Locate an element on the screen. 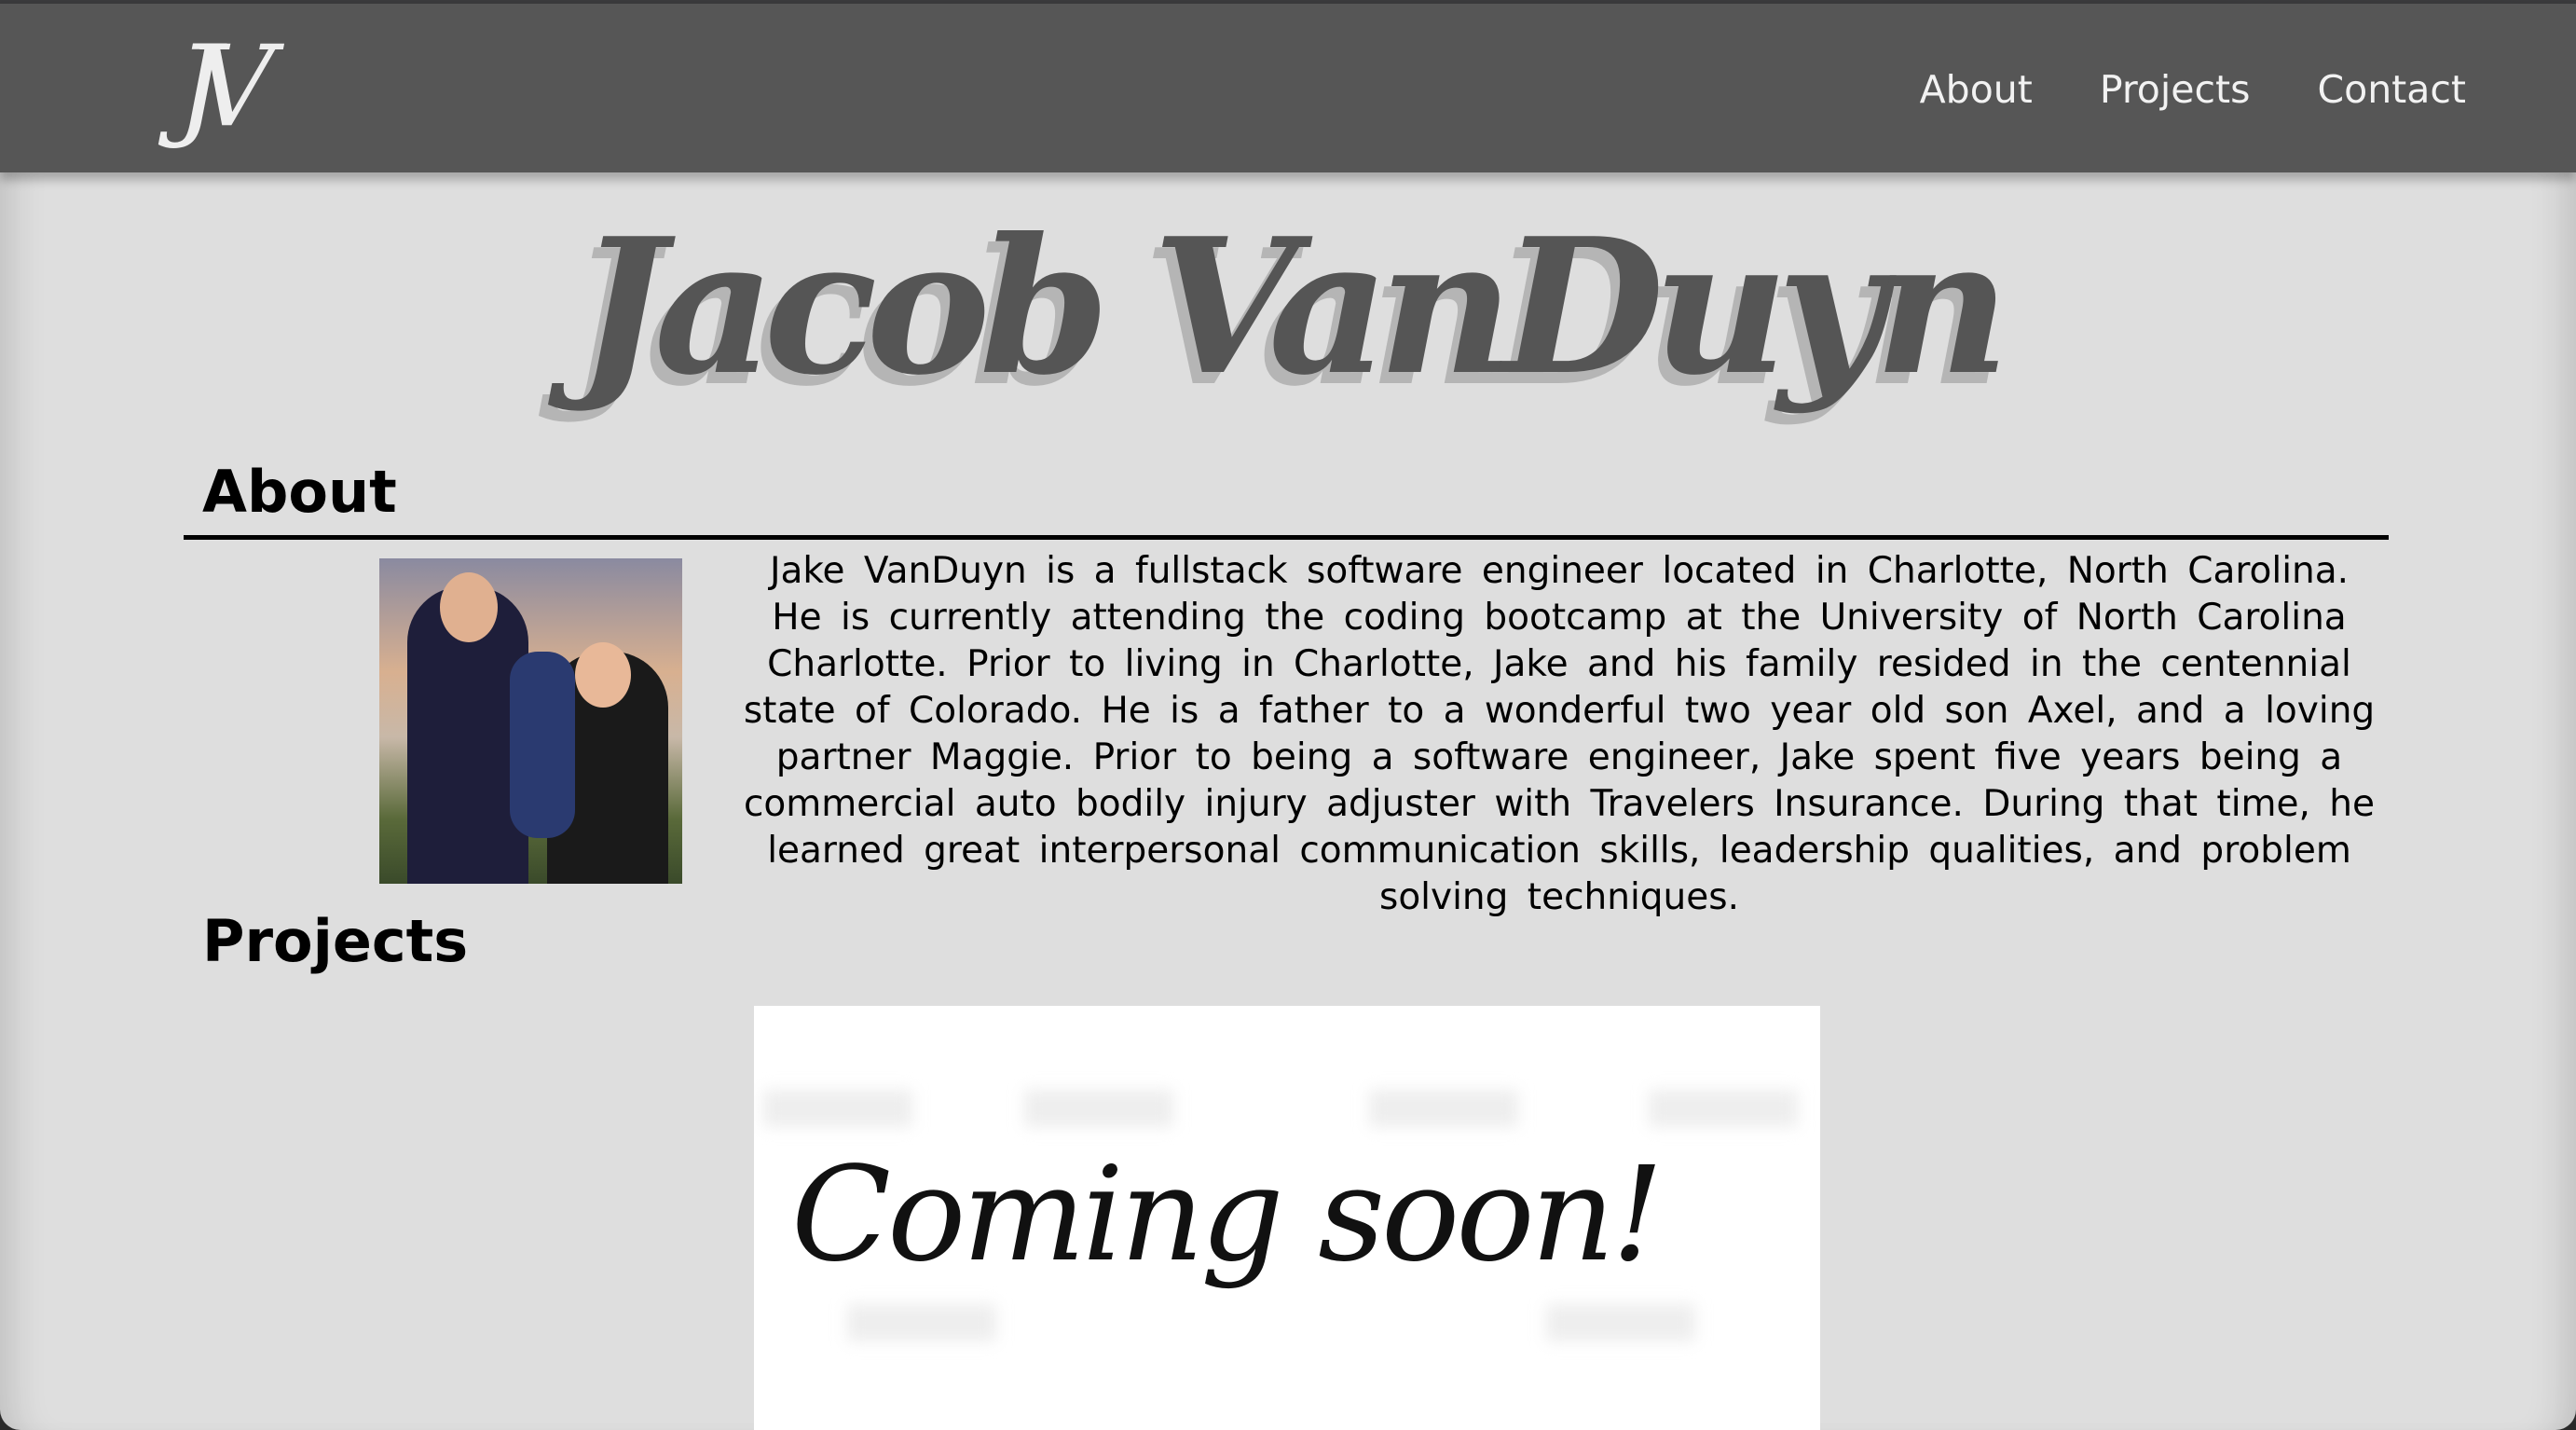 This screenshot has width=2576, height=1430. projects-heading: Projects is located at coordinates (335, 941).